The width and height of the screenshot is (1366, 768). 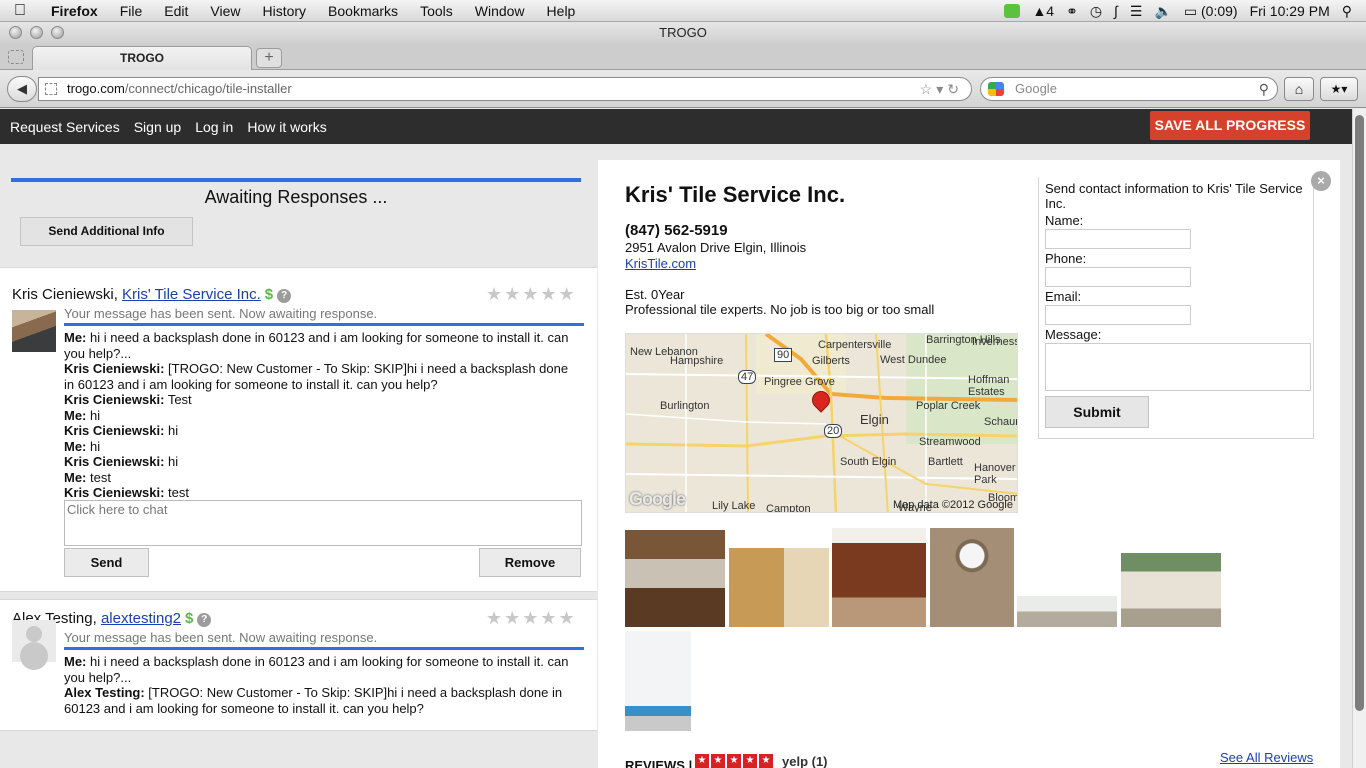 I want to click on time-machine-icon: ◷, so click(x=1096, y=11).